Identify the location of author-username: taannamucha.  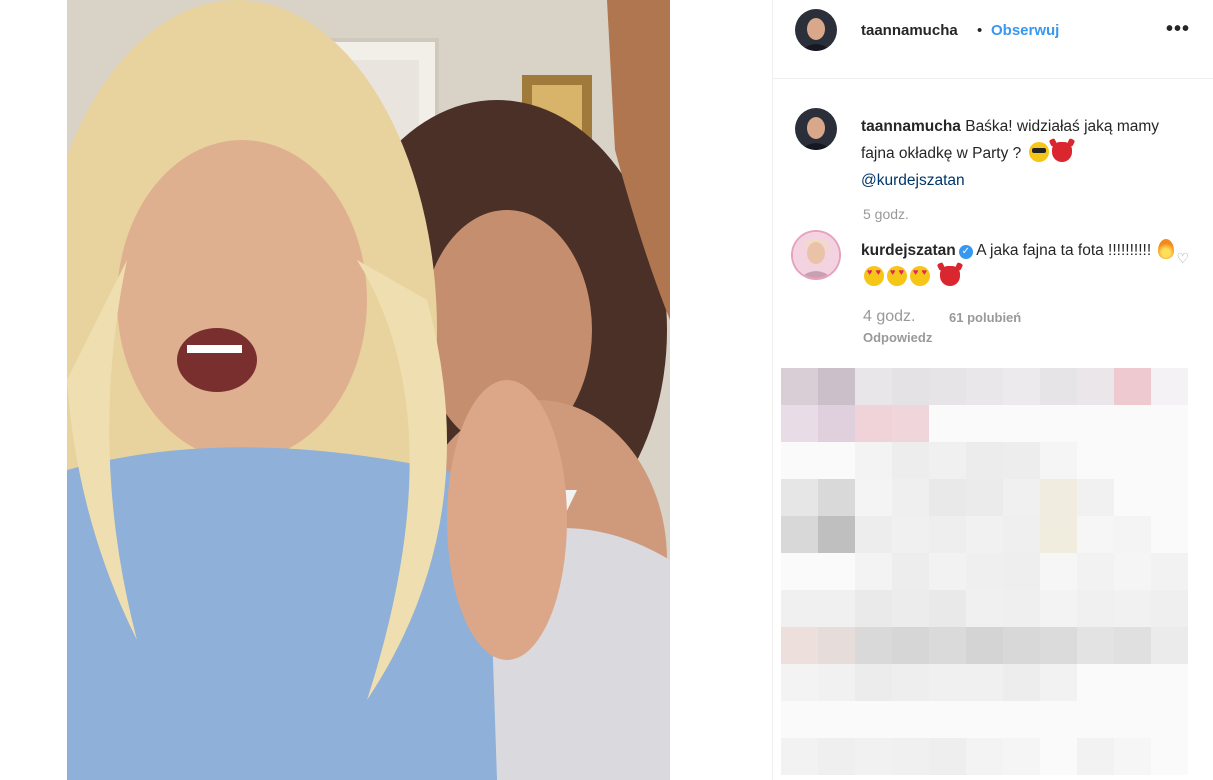
(909, 30).